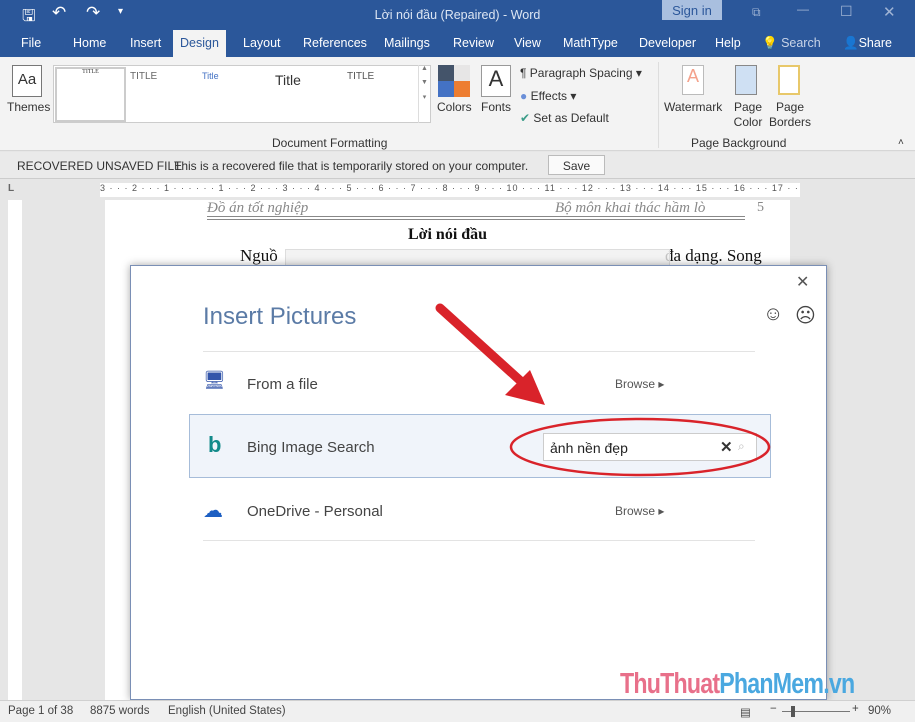 This screenshot has width=915, height=722. What do you see at coordinates (773, 709) in the screenshot?
I see `zoom-out-button: −` at bounding box center [773, 709].